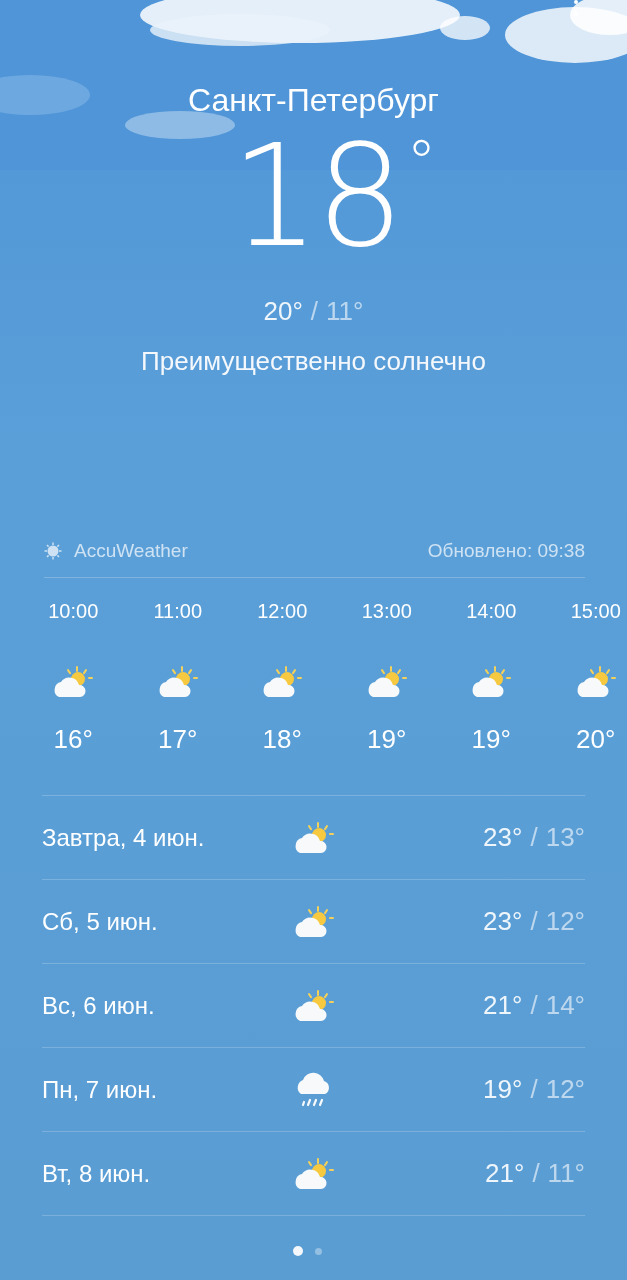  Describe the element at coordinates (97, 1173) in the screenshot. I see `day-name: Вт, 8 июн.` at that location.